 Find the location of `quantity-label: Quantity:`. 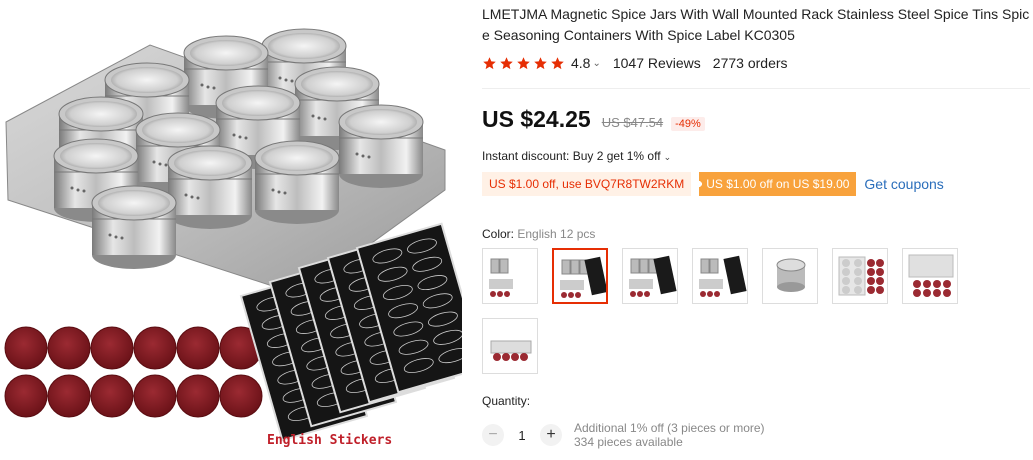

quantity-label: Quantity: is located at coordinates (506, 401).